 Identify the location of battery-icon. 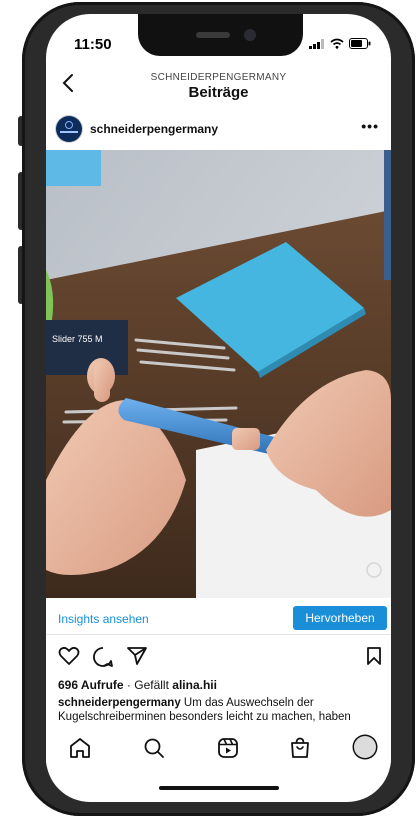
(360, 43).